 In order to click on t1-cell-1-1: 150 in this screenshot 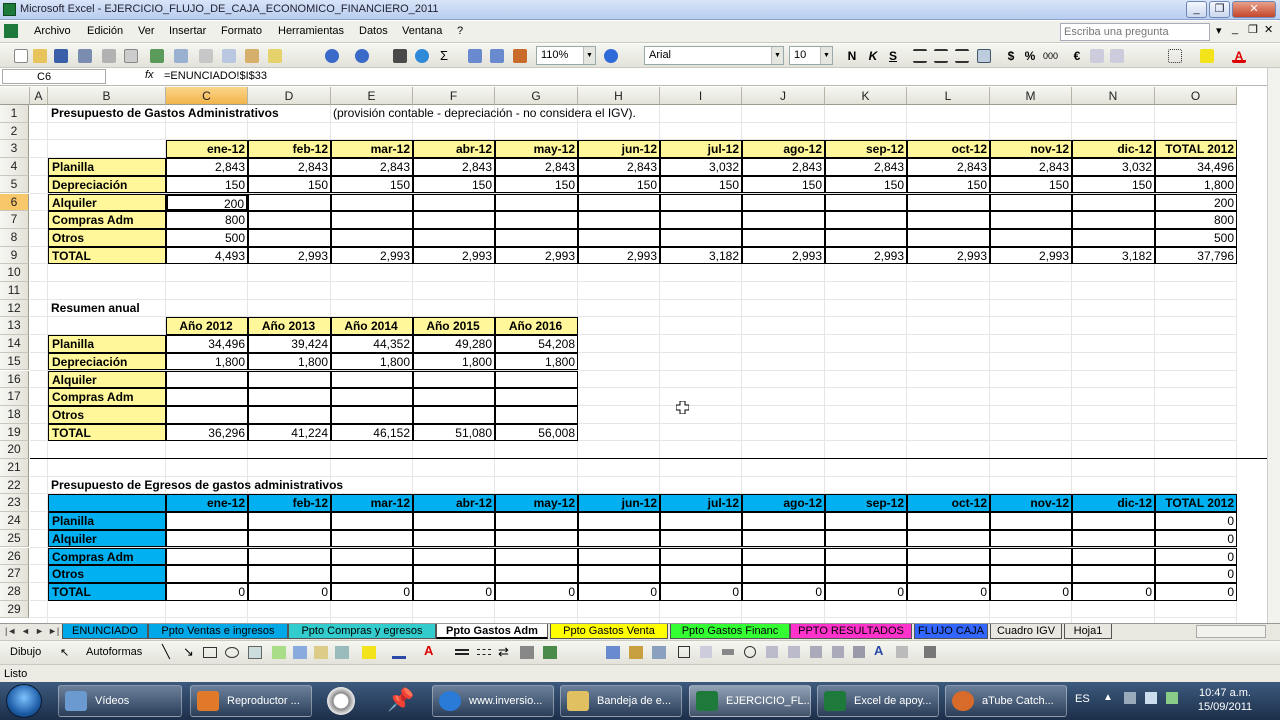, I will do `click(289, 184)`.